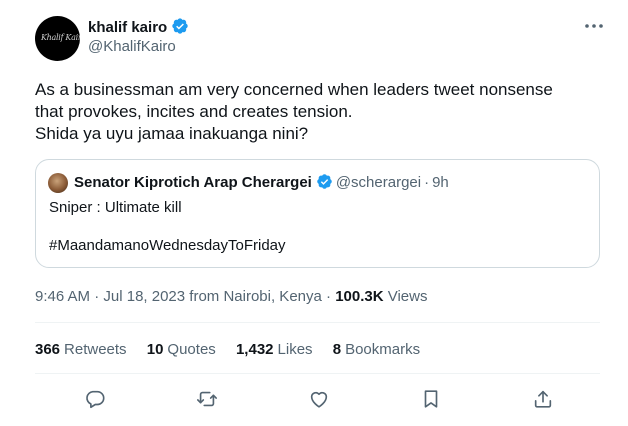 The width and height of the screenshot is (628, 426). I want to click on views-count: 100.3K, so click(359, 296).